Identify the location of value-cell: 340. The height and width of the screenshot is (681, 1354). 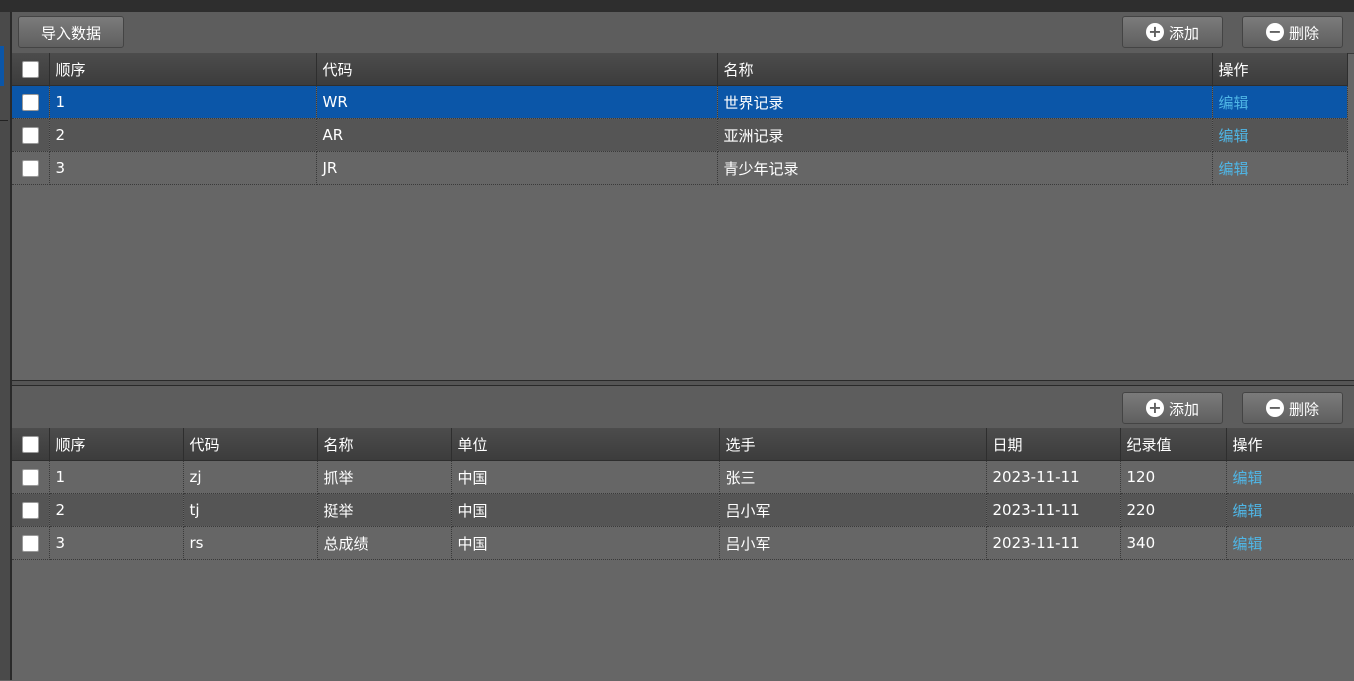
(1173, 543).